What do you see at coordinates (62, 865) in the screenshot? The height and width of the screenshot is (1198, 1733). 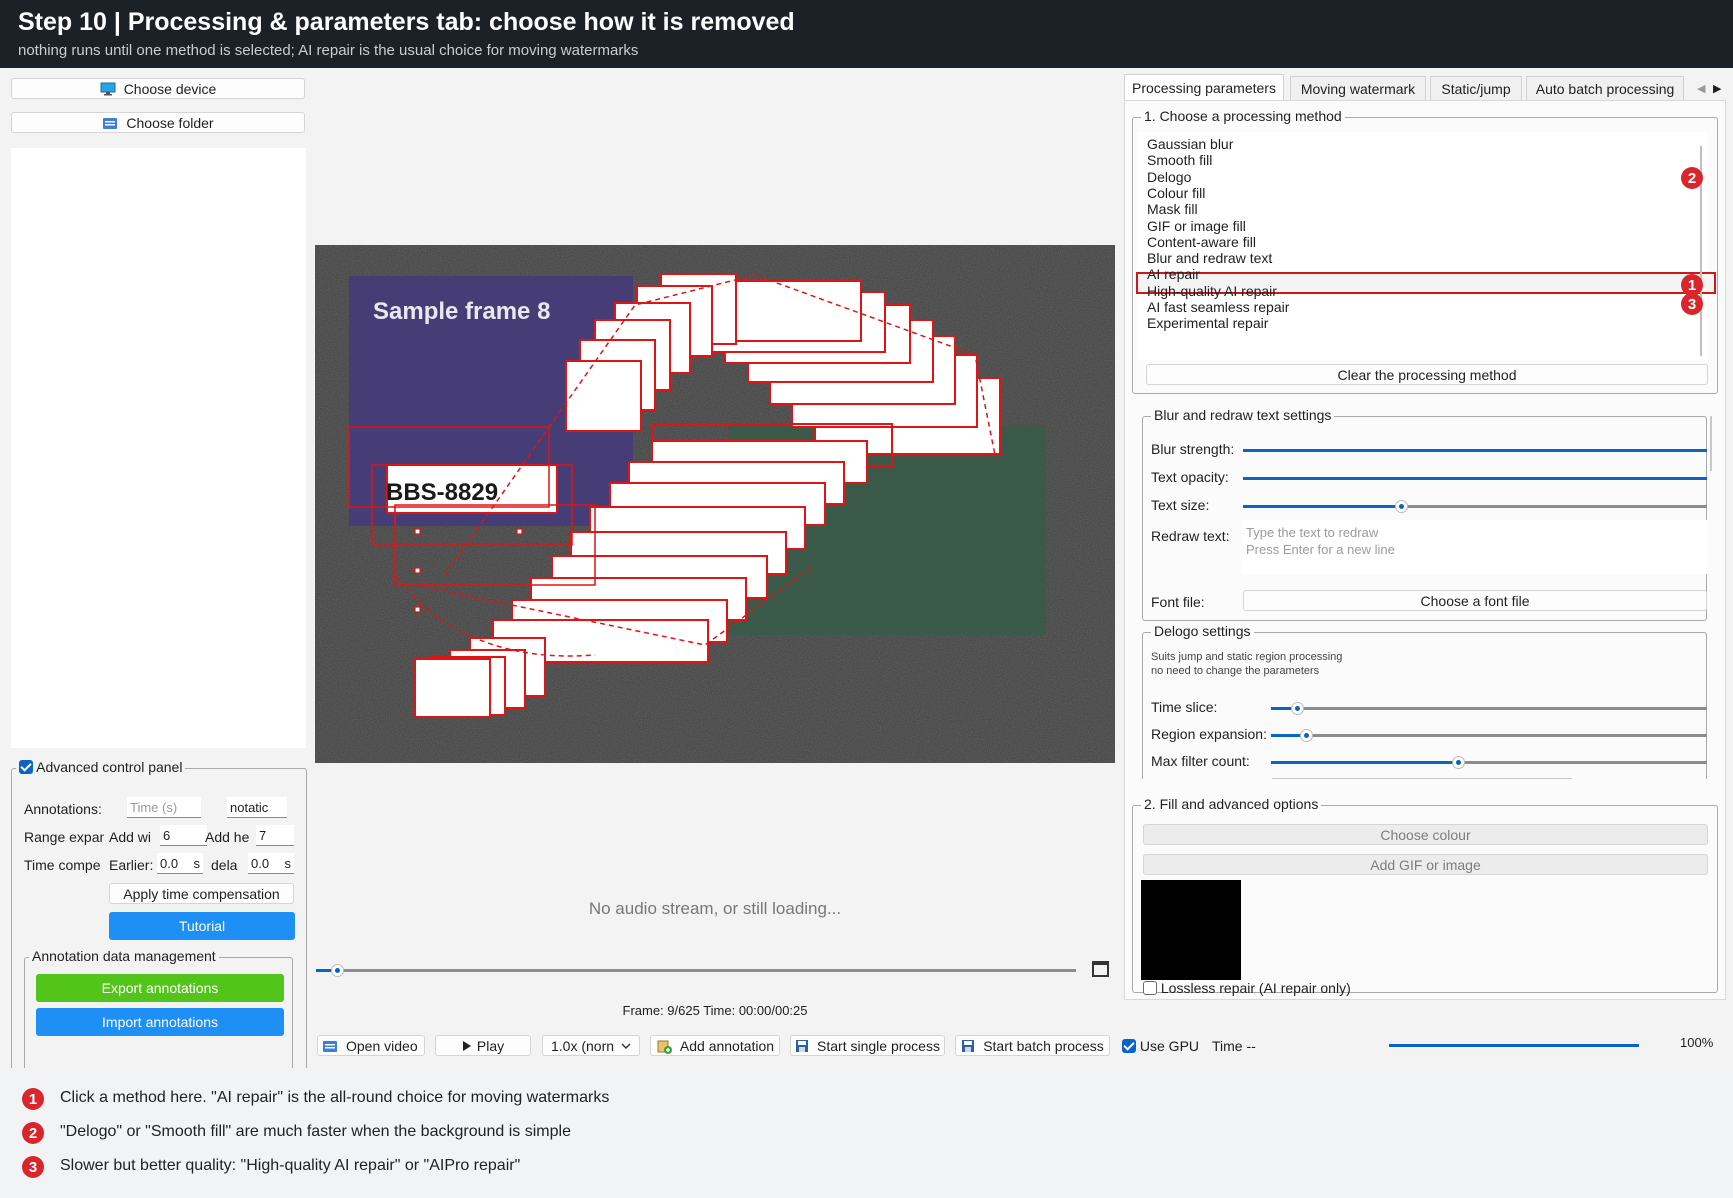 I see `time-compensation-label: Time compe` at bounding box center [62, 865].